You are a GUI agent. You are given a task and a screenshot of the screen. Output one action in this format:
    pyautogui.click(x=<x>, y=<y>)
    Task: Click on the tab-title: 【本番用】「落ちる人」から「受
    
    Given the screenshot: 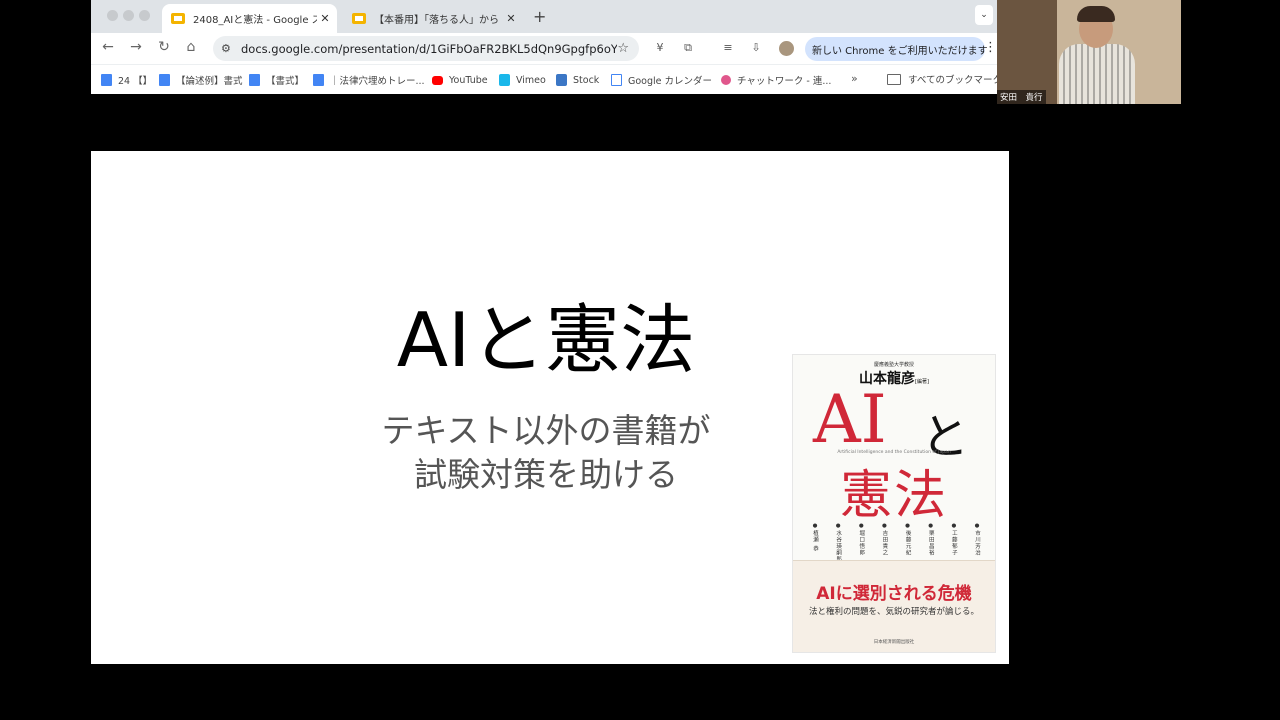 What is the action you would take?
    pyautogui.click(x=438, y=20)
    